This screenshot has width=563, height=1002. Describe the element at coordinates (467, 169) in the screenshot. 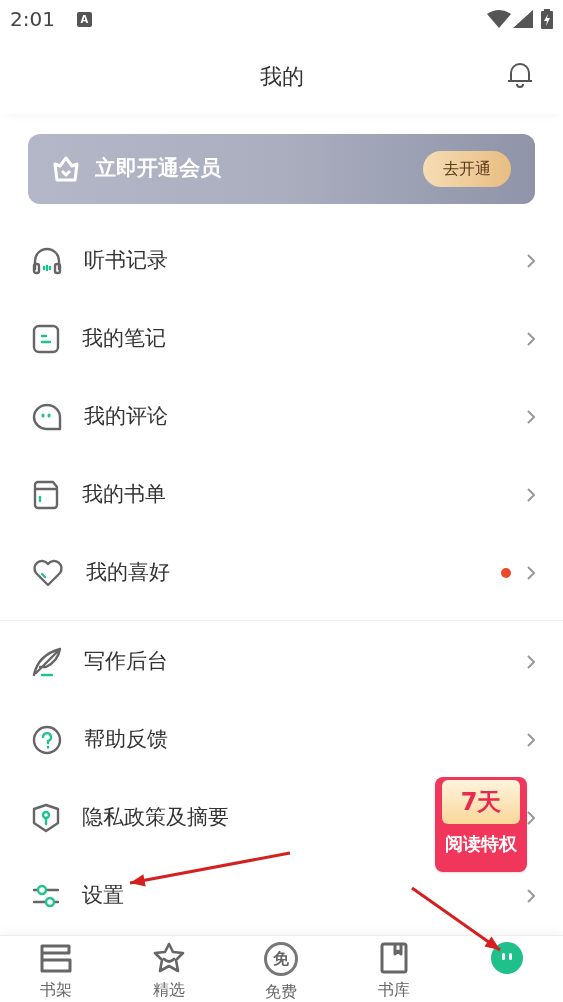

I see `open-membership-button: 去开通` at that location.